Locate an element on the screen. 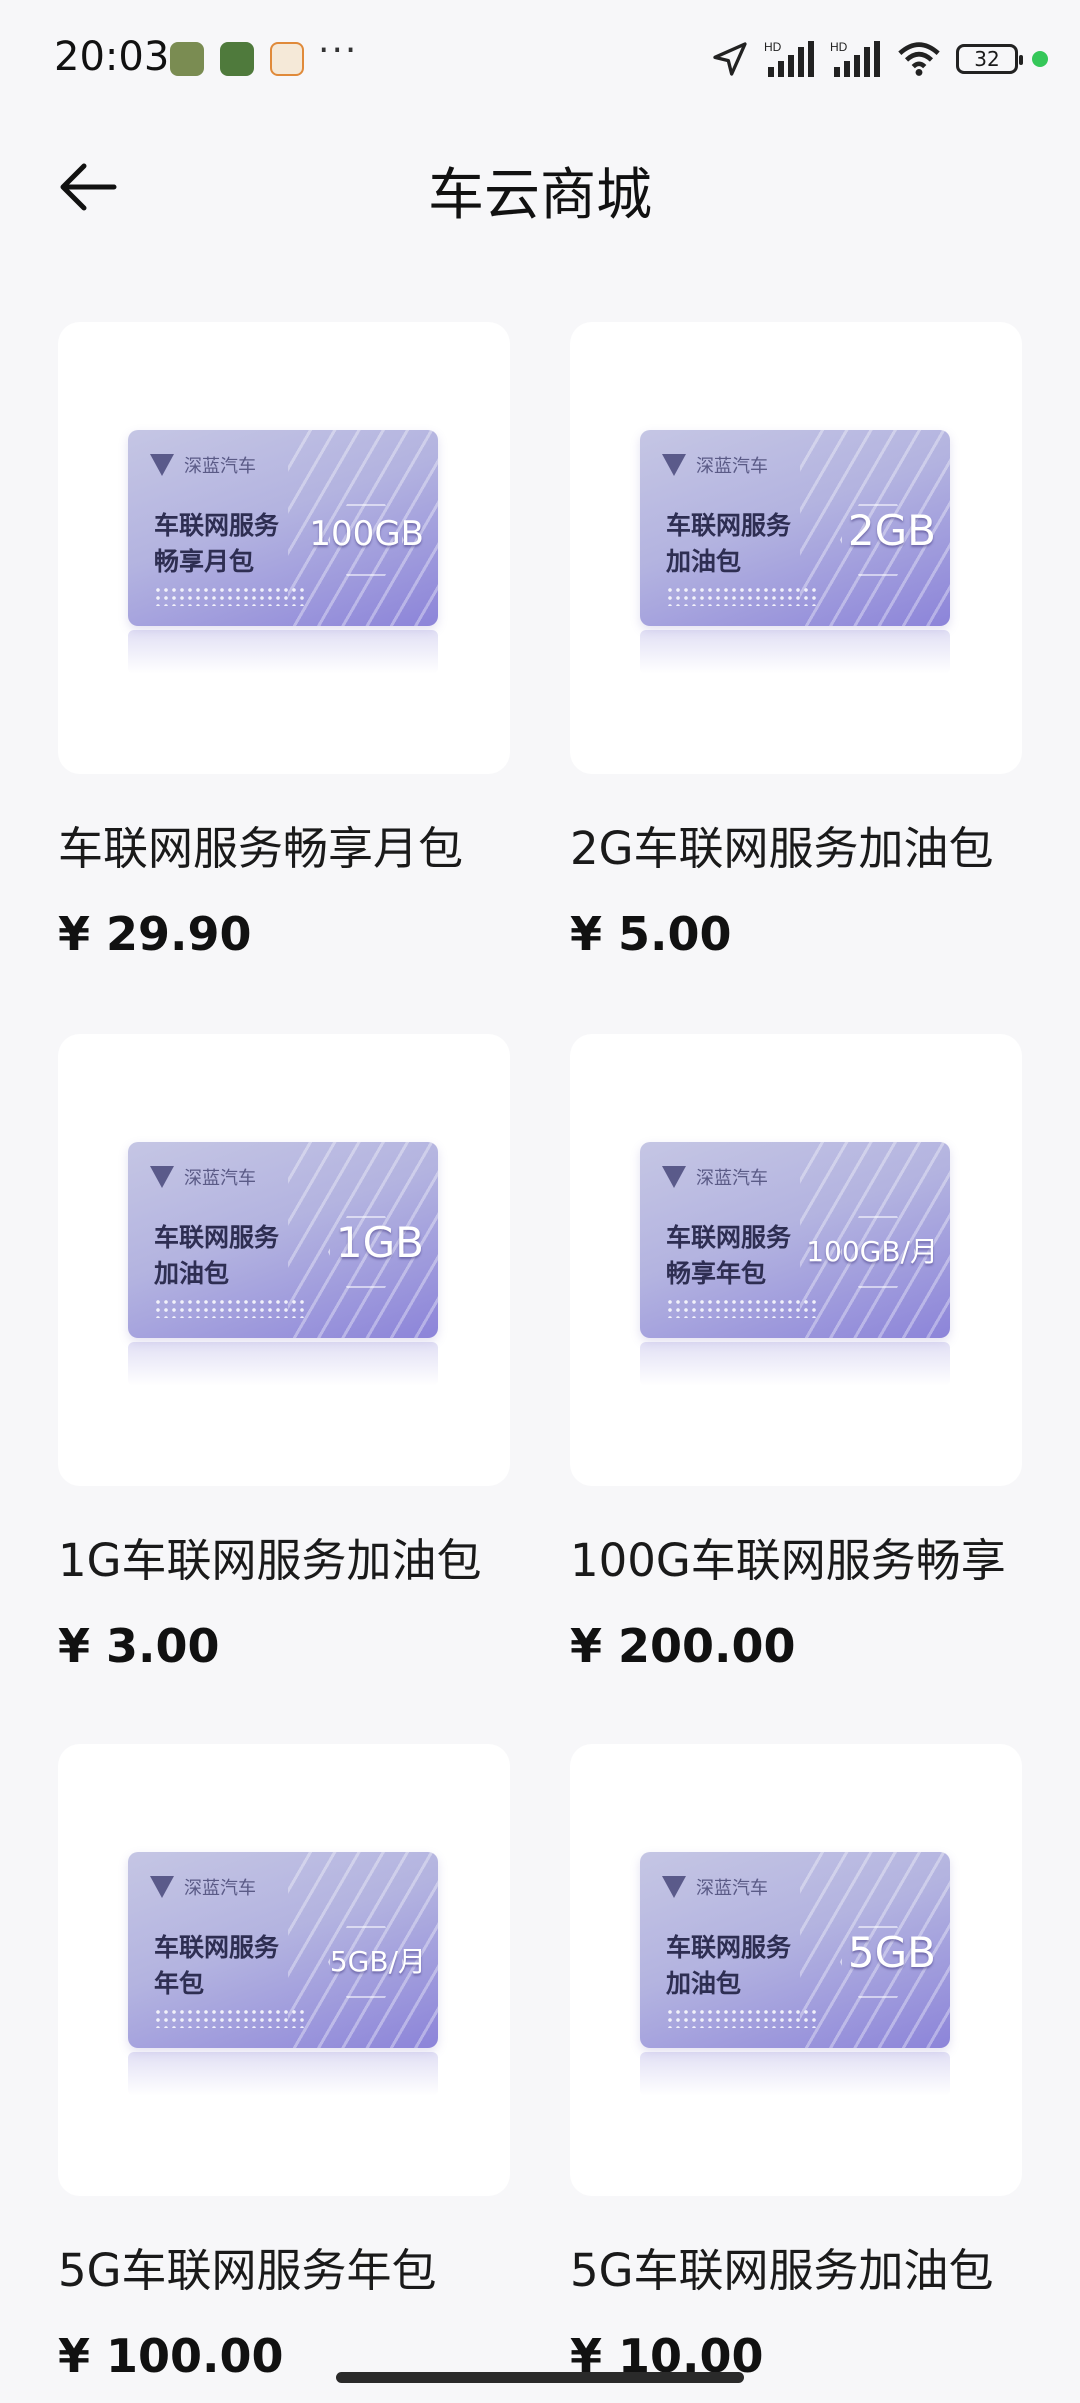  product-price: ¥ 5.00 is located at coordinates (651, 934).